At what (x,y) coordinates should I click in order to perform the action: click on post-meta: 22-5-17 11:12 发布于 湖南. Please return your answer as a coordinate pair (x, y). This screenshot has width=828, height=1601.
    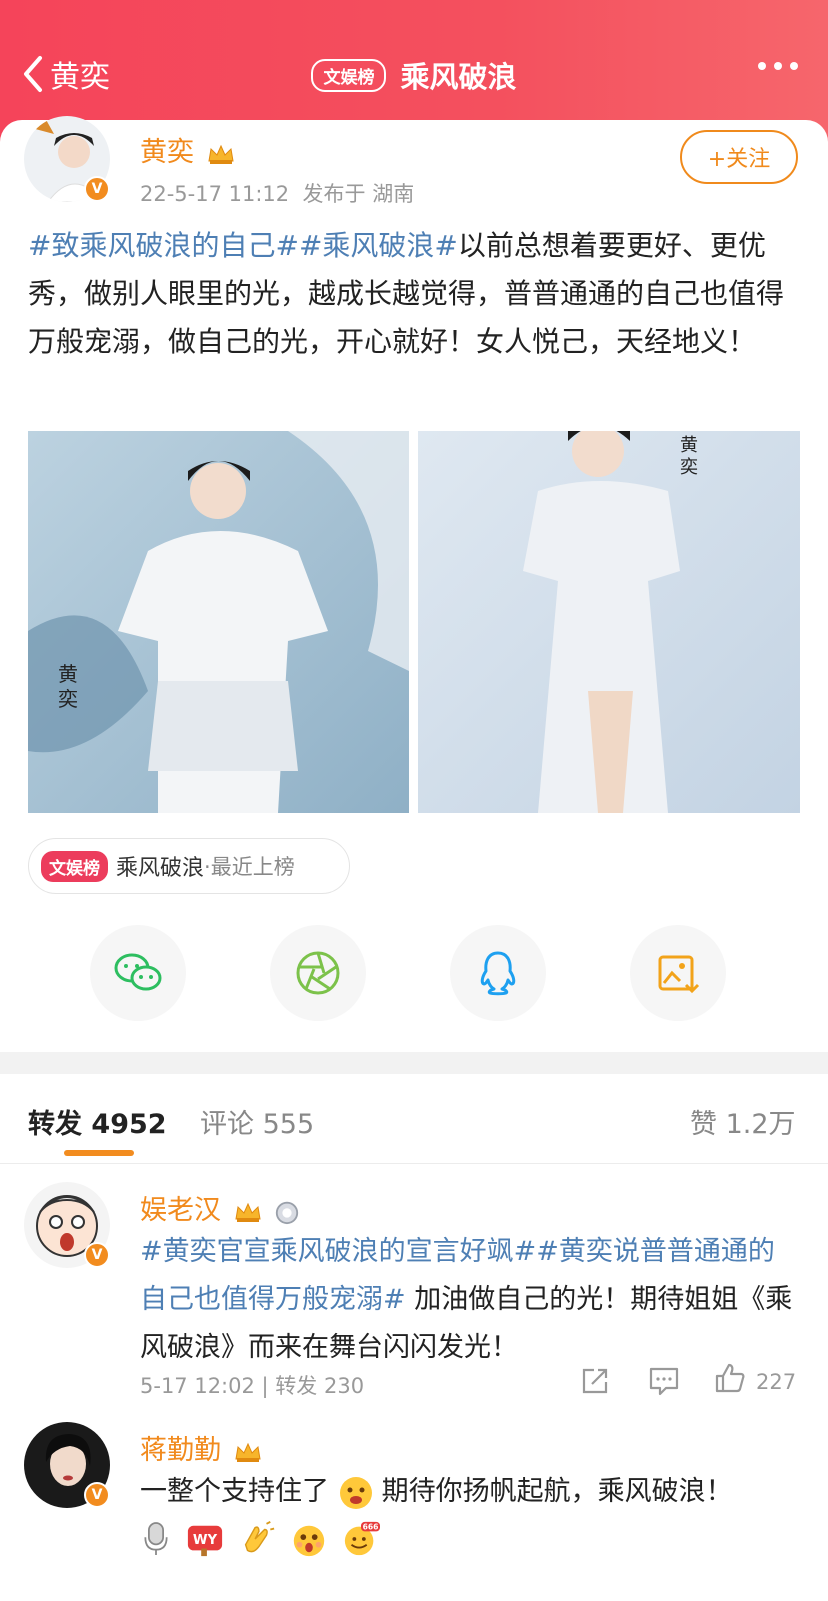
    Looking at the image, I should click on (277, 193).